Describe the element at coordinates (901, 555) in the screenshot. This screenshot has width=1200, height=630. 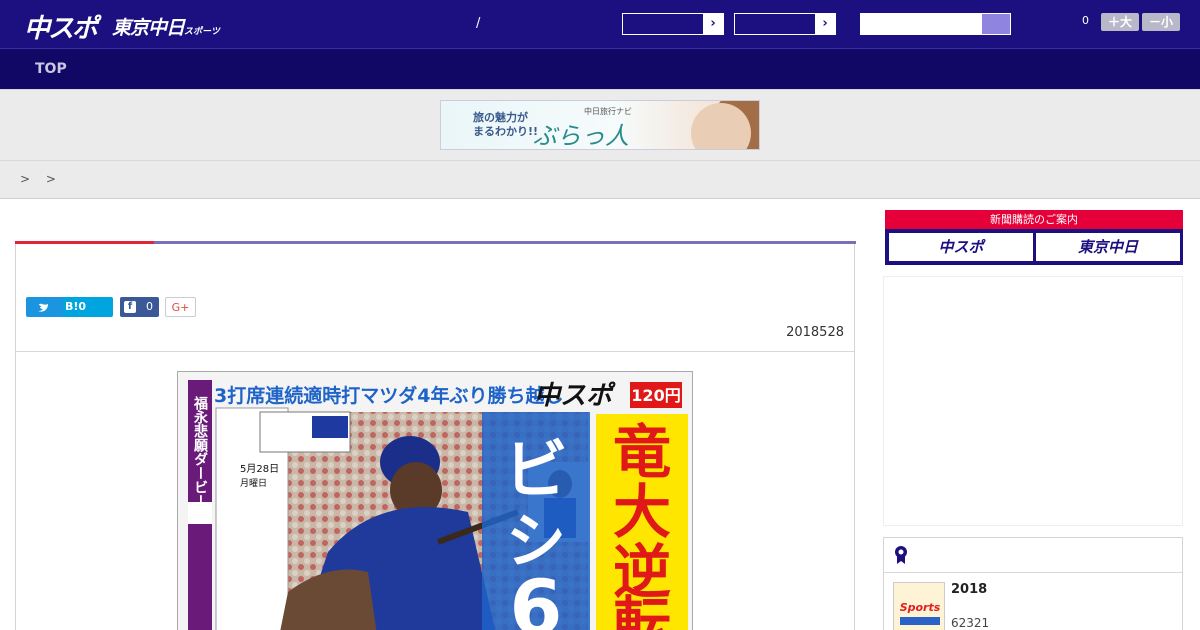
I see `ribbon-icon` at that location.